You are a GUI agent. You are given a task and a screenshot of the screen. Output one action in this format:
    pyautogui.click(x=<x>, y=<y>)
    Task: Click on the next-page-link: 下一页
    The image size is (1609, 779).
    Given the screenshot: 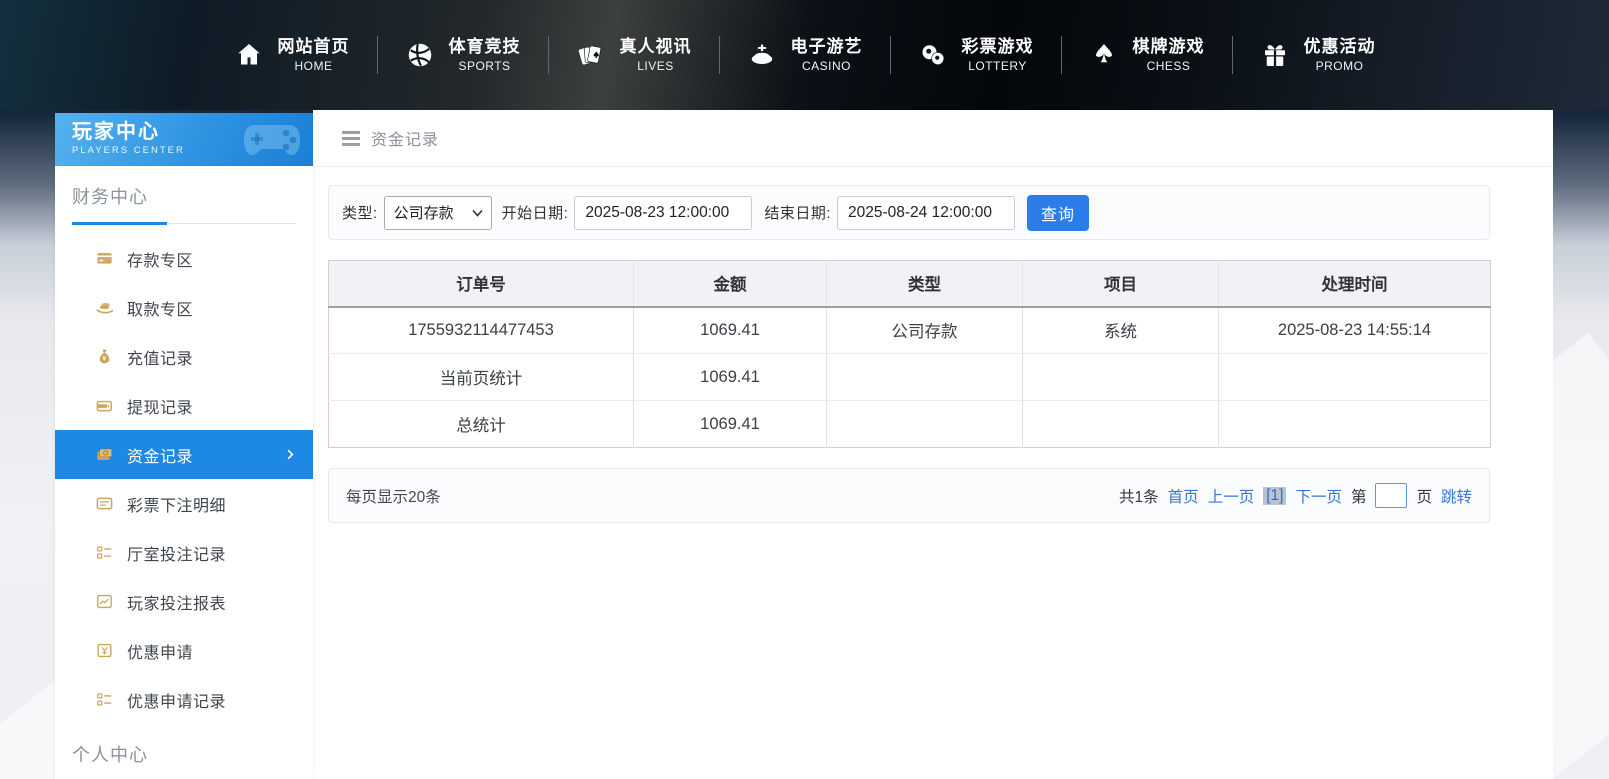 What is the action you would take?
    pyautogui.click(x=1318, y=496)
    